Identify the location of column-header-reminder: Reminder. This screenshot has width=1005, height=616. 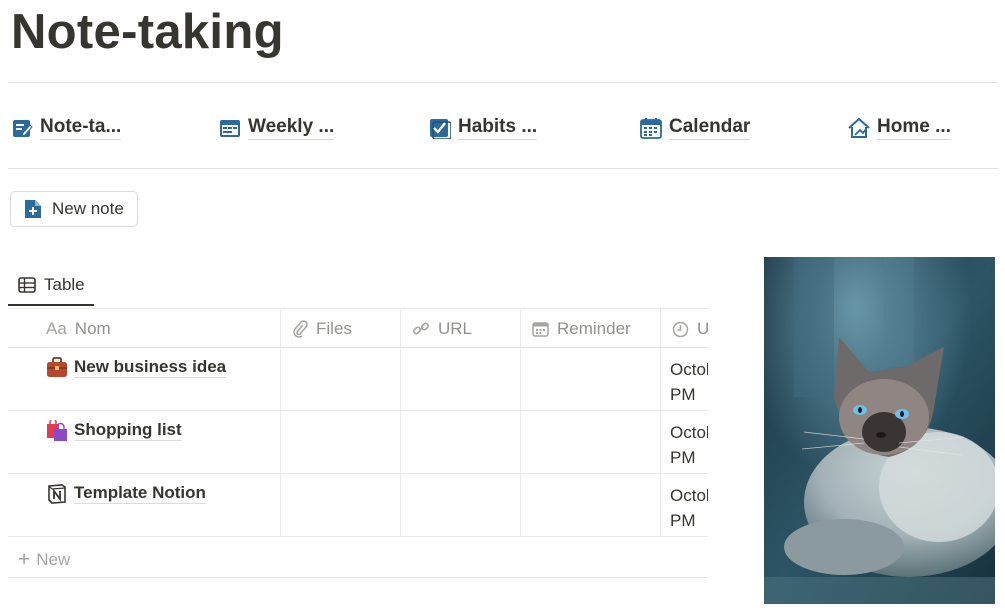
(591, 329).